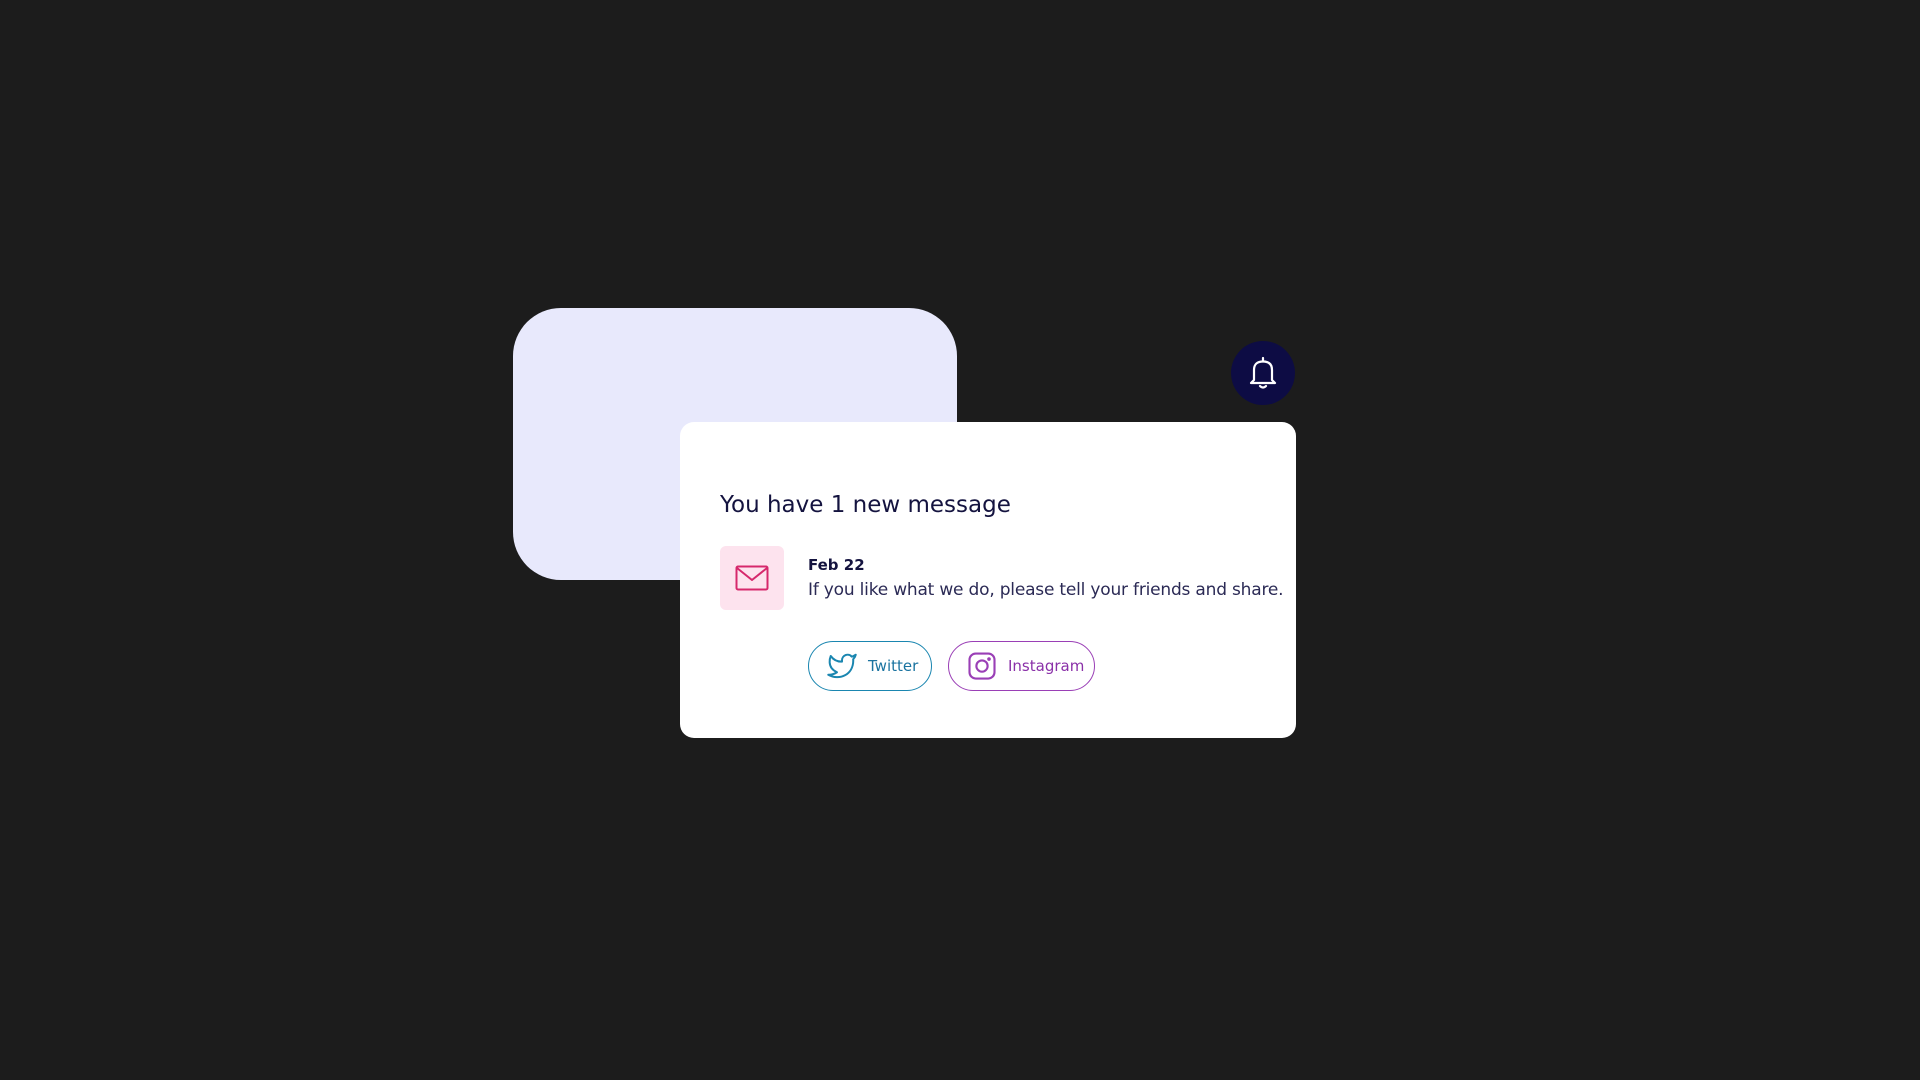  I want to click on mail-icon, so click(752, 578).